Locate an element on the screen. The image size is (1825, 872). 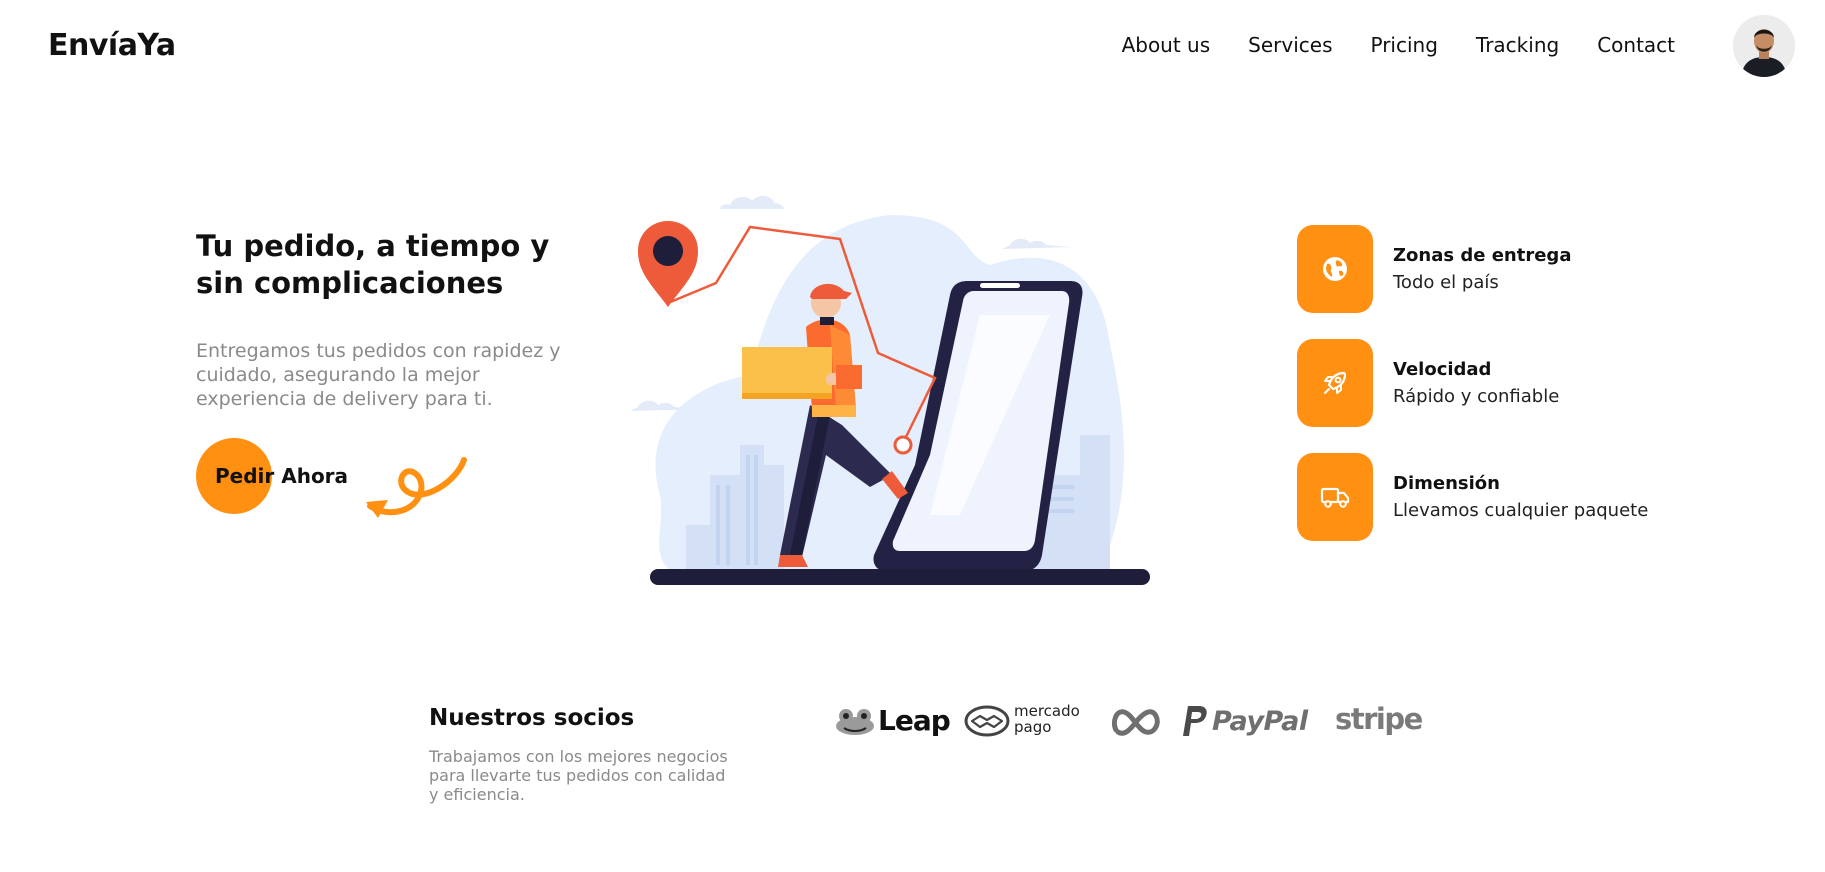
feature-text: Llevamos cualquier paquete is located at coordinates (1521, 510).